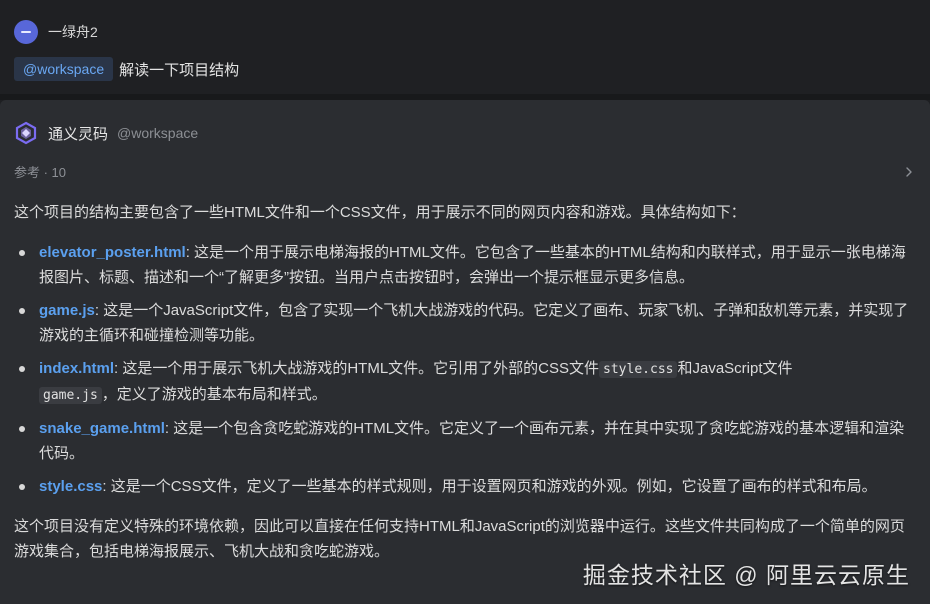 This screenshot has height=604, width=930. What do you see at coordinates (73, 32) in the screenshot?
I see `user-name: 一绿舟2` at bounding box center [73, 32].